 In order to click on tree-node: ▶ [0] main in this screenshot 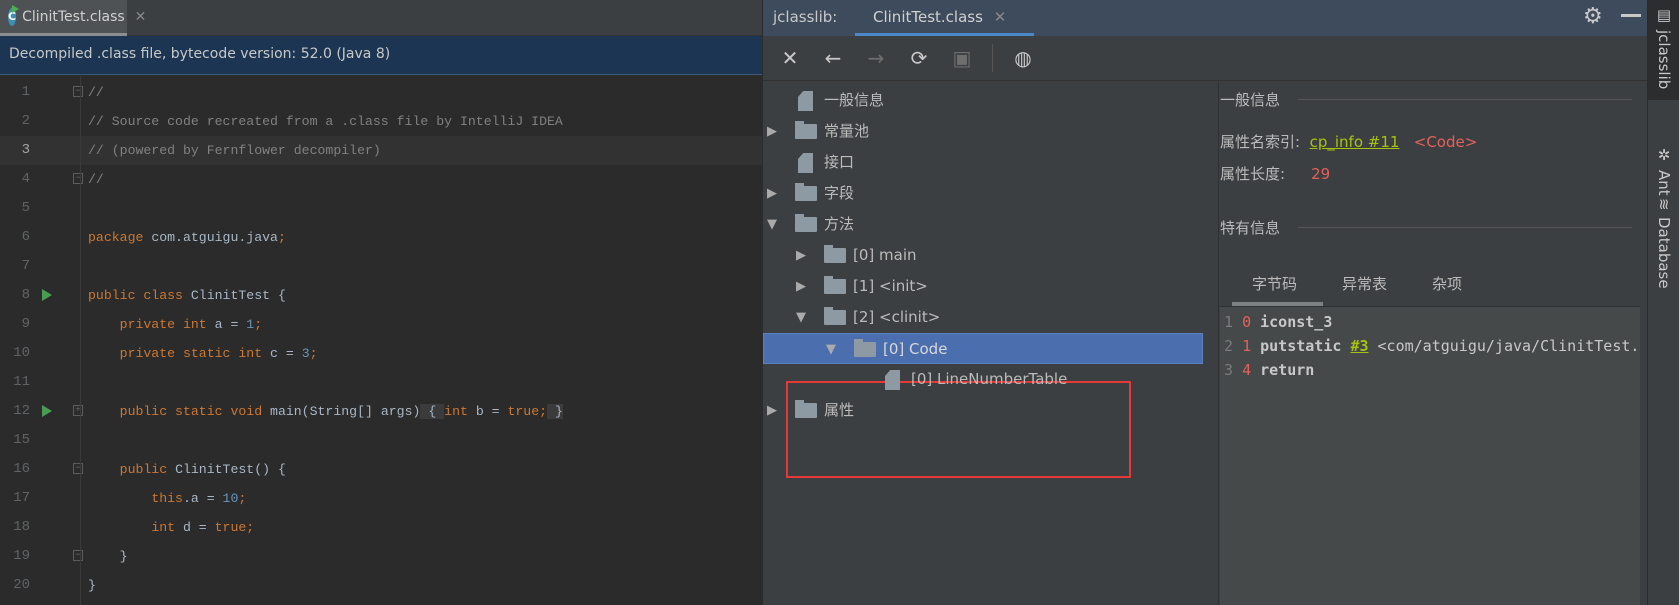, I will do `click(991, 255)`.